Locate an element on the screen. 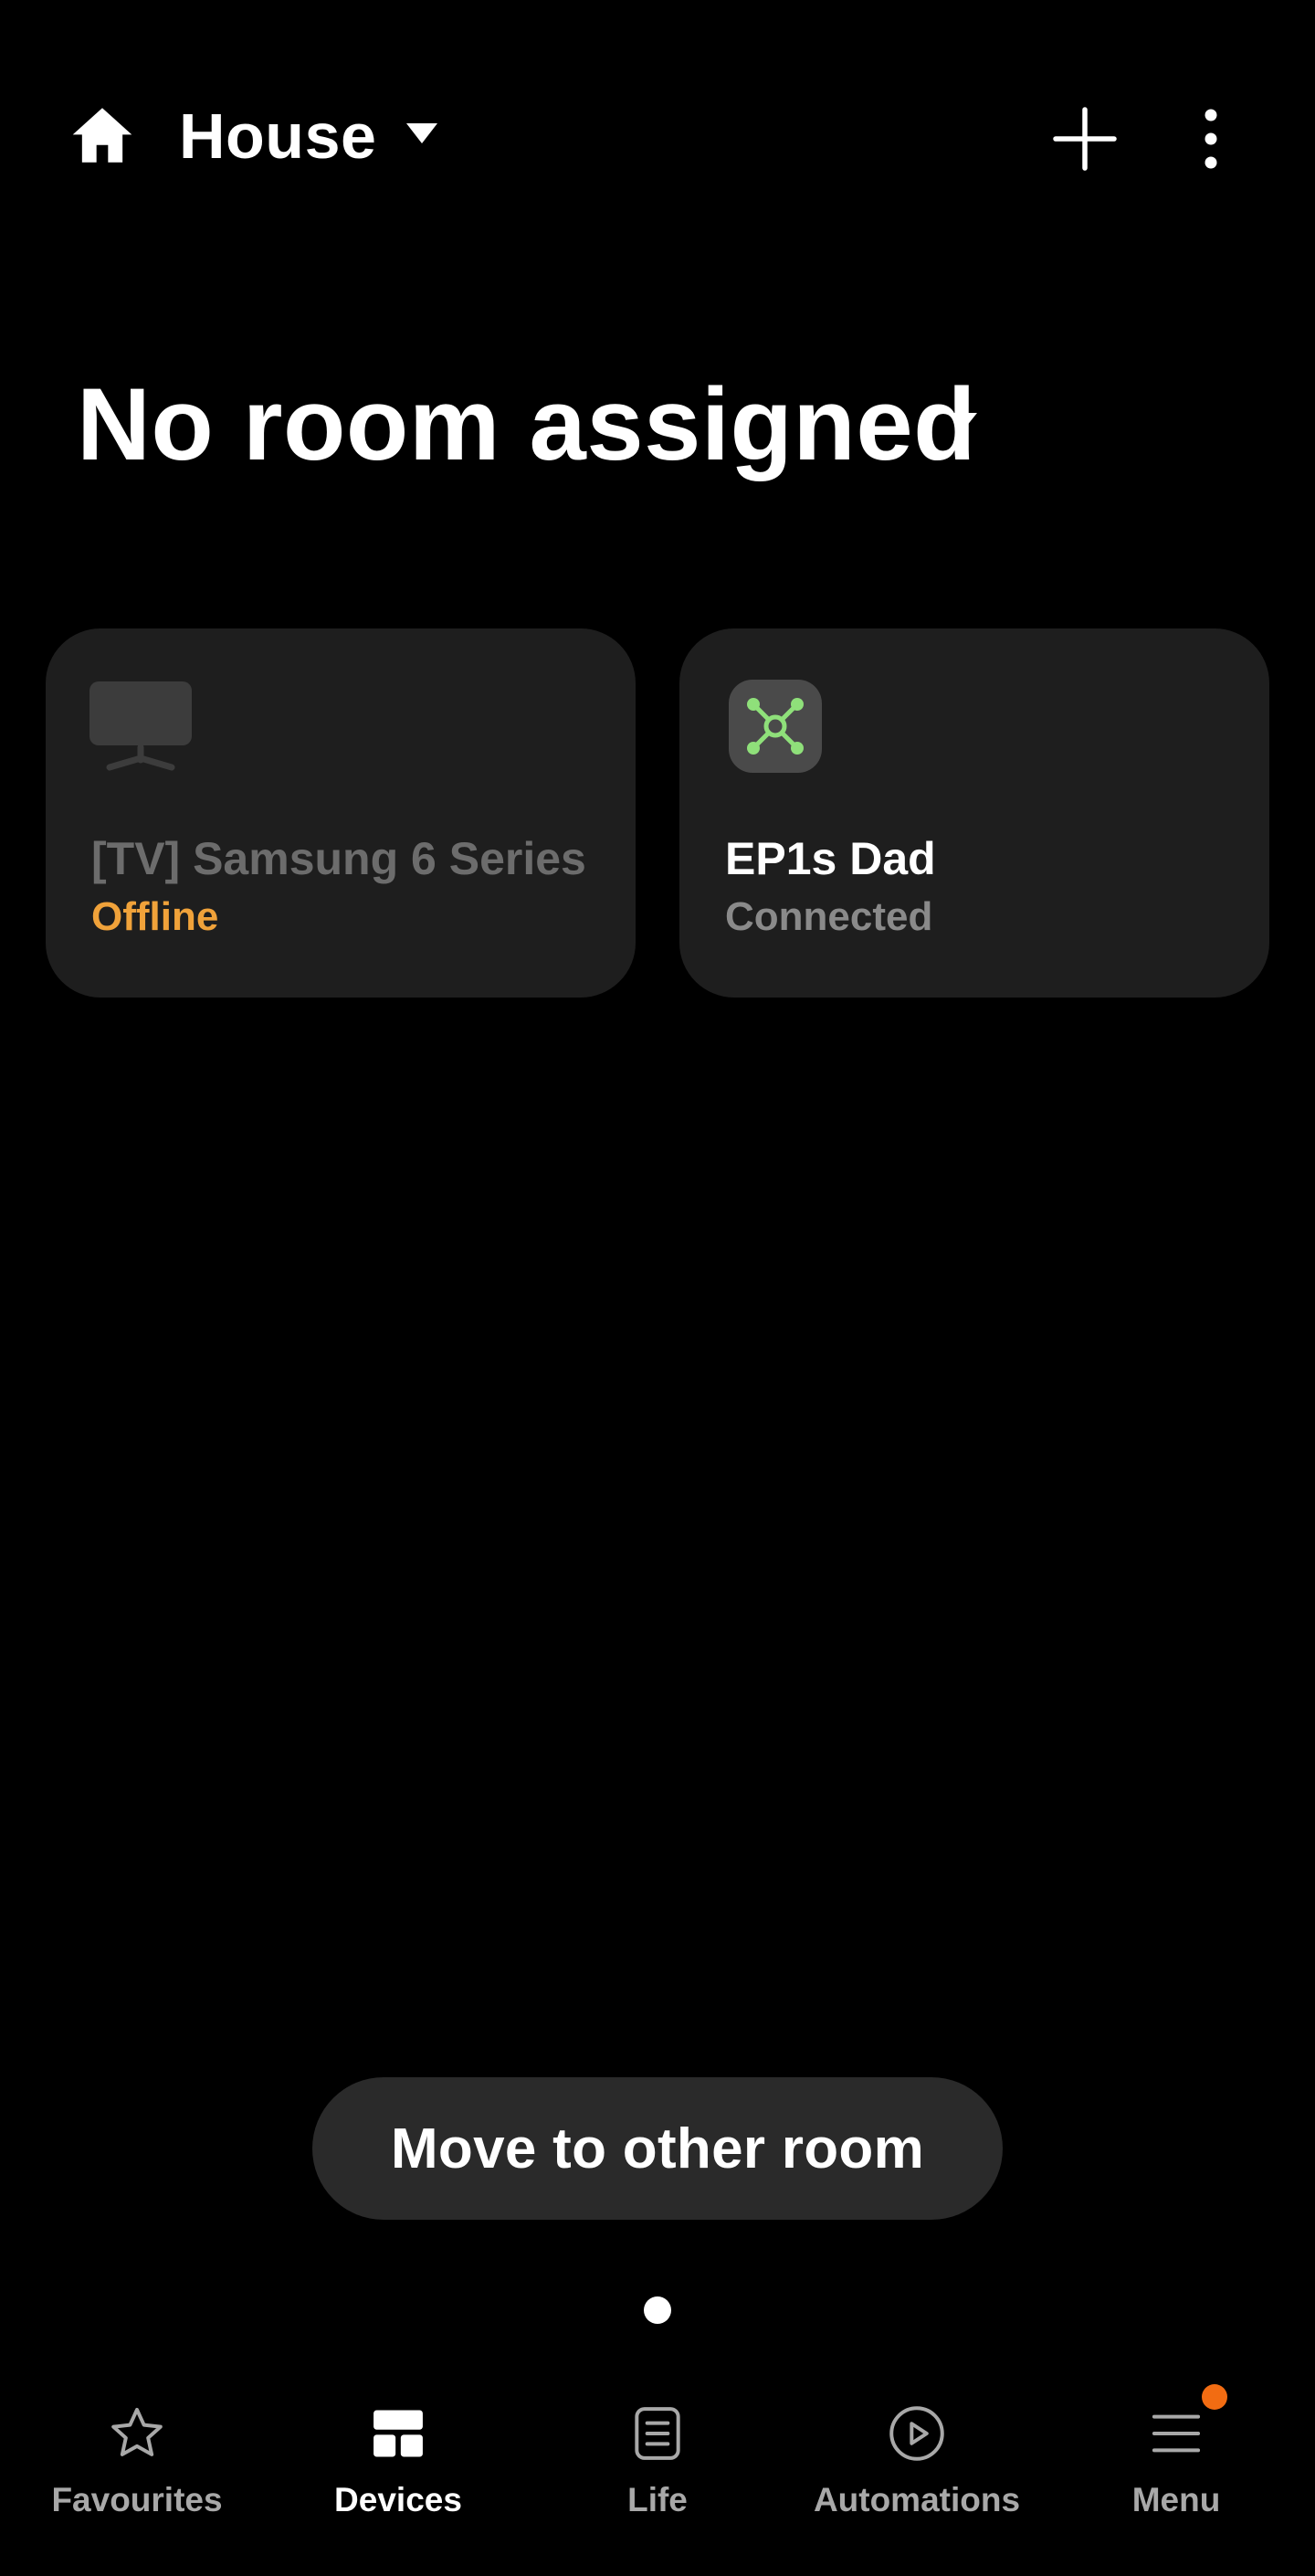  play-circle-icon is located at coordinates (917, 2433).